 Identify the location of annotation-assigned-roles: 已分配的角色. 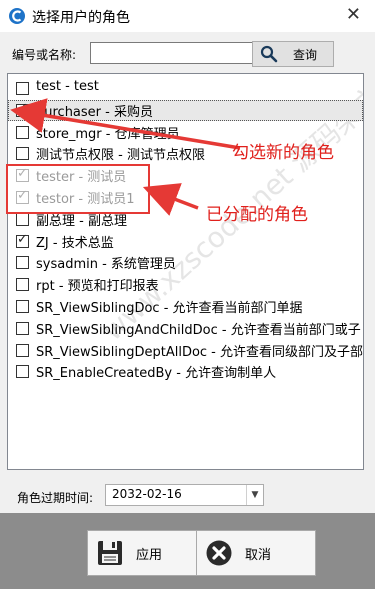
(257, 215).